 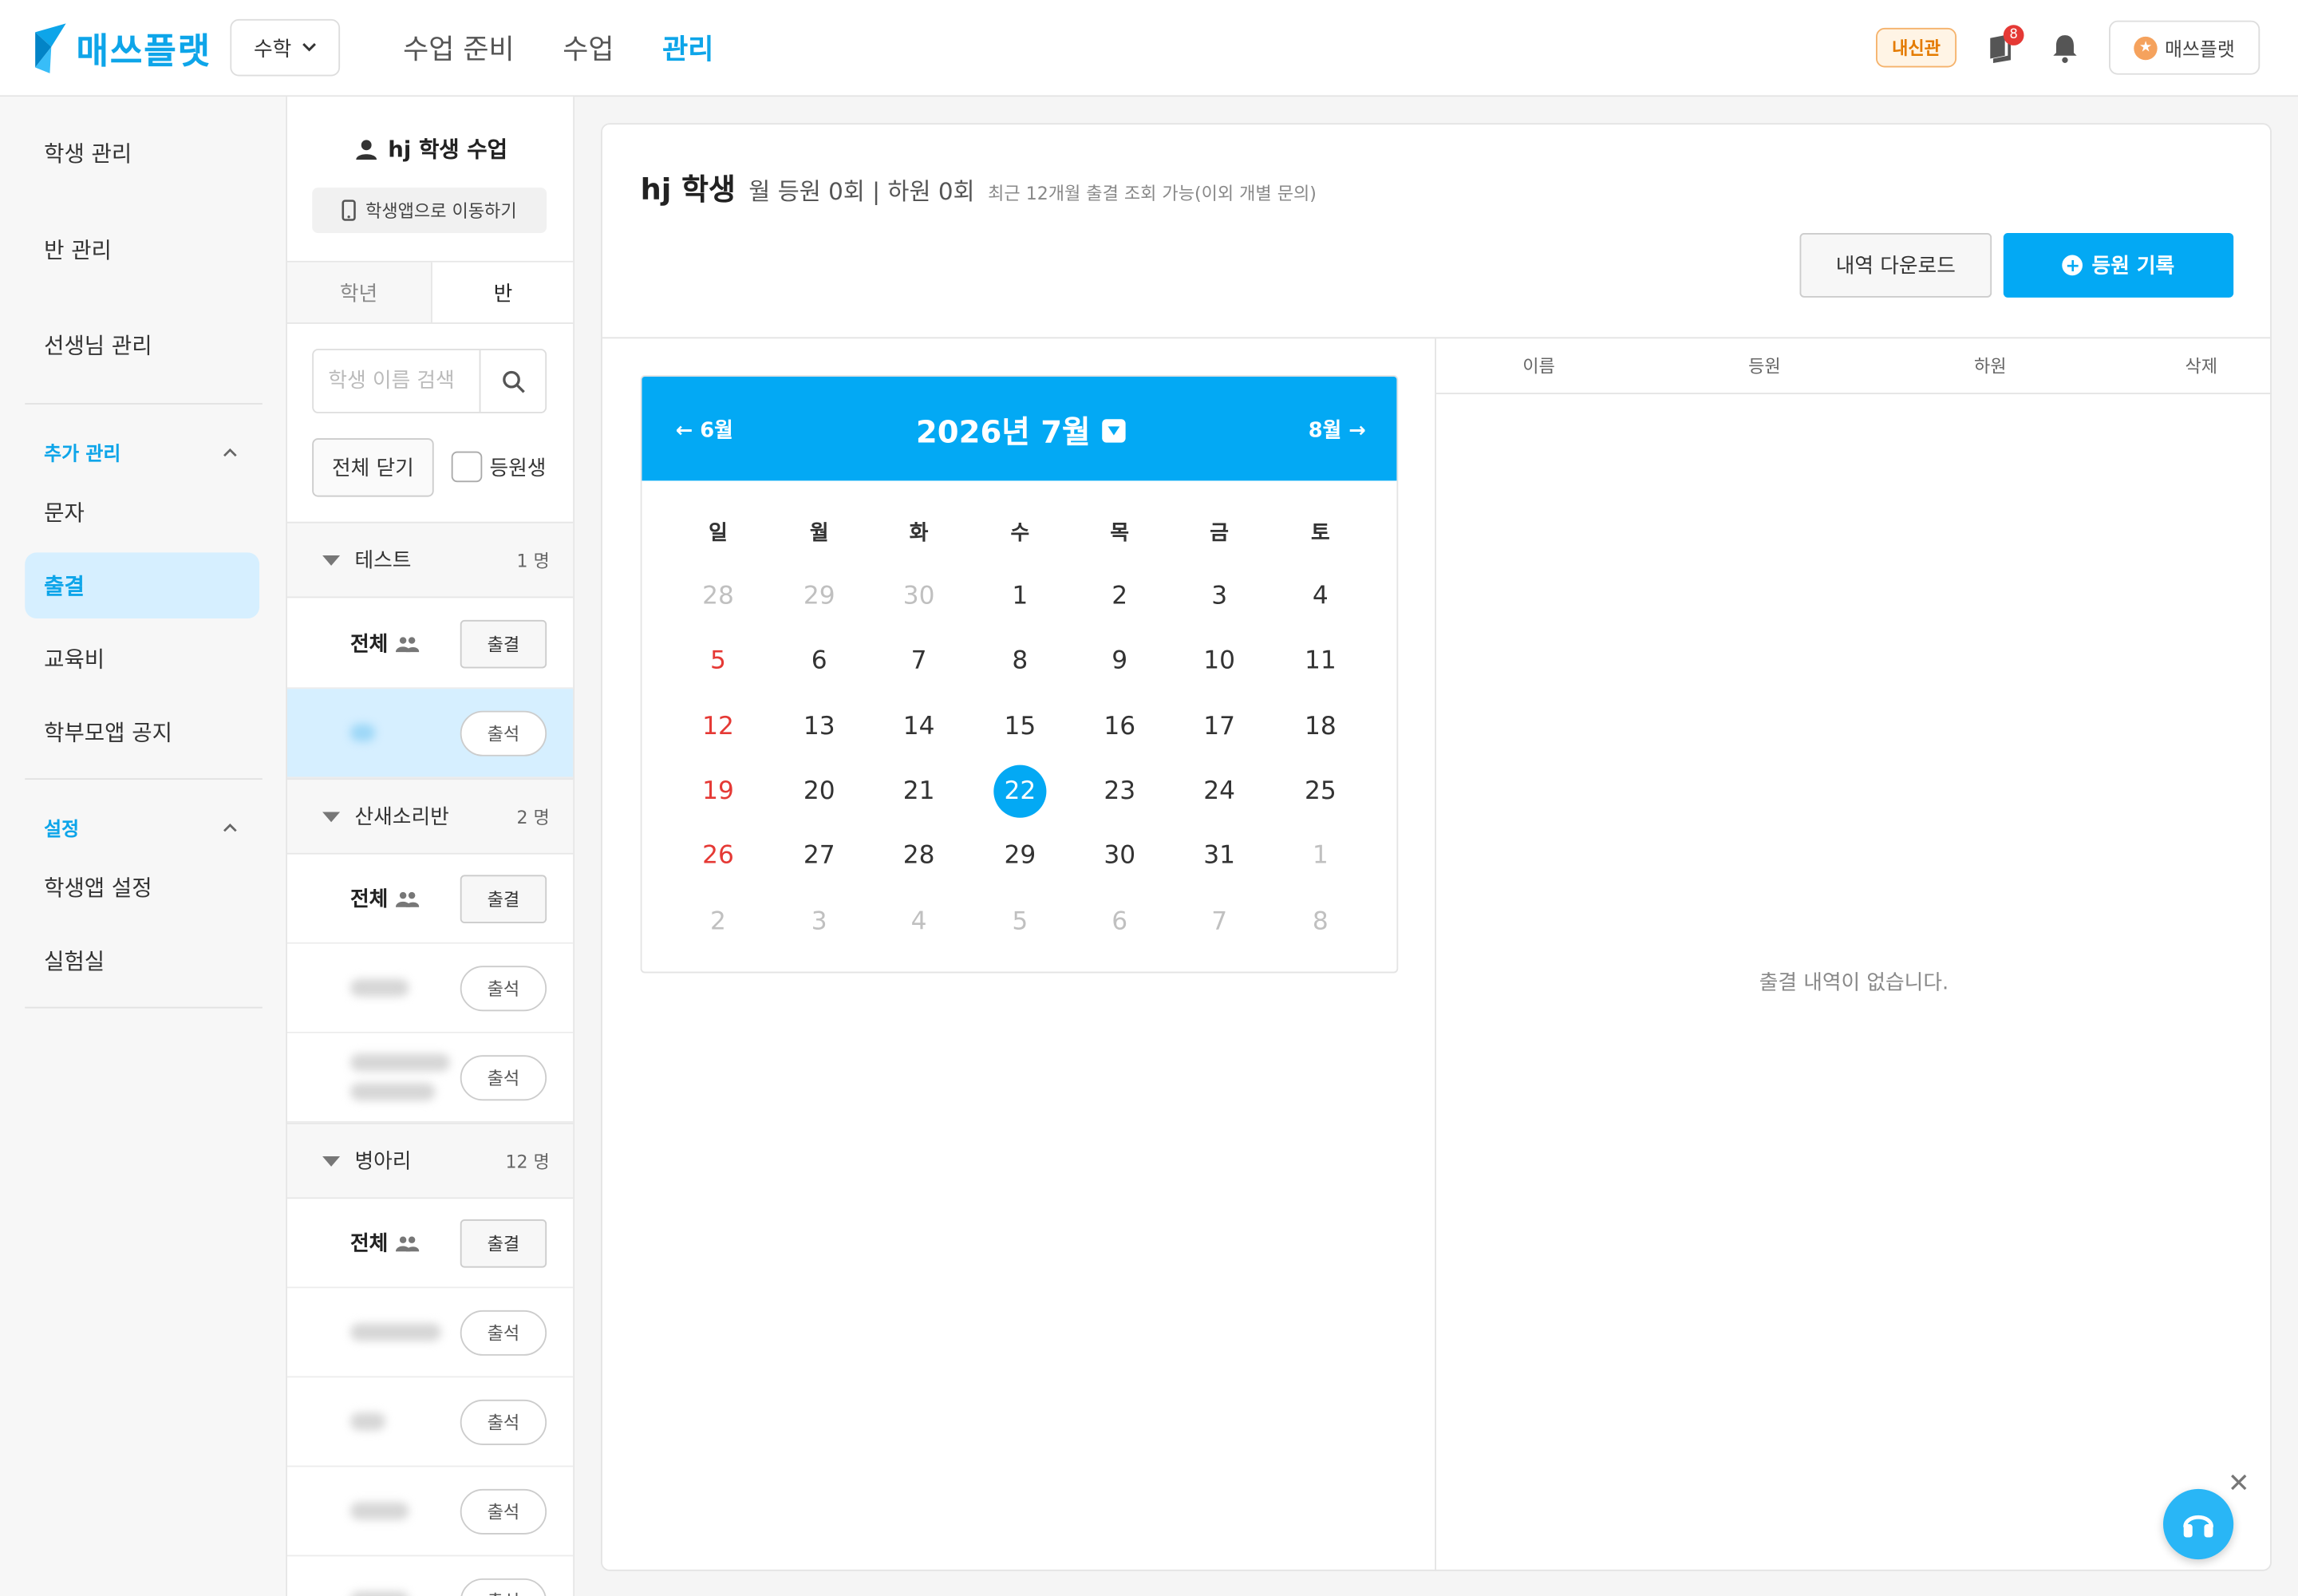 I want to click on calendar-day: 16, so click(x=1119, y=726).